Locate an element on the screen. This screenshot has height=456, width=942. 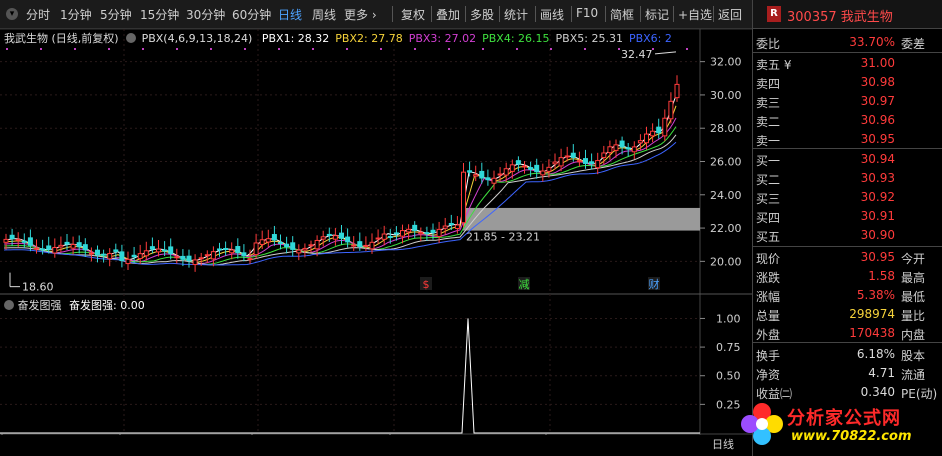
stat-row: 现价 30.95 今开 is located at coordinates (847, 257).